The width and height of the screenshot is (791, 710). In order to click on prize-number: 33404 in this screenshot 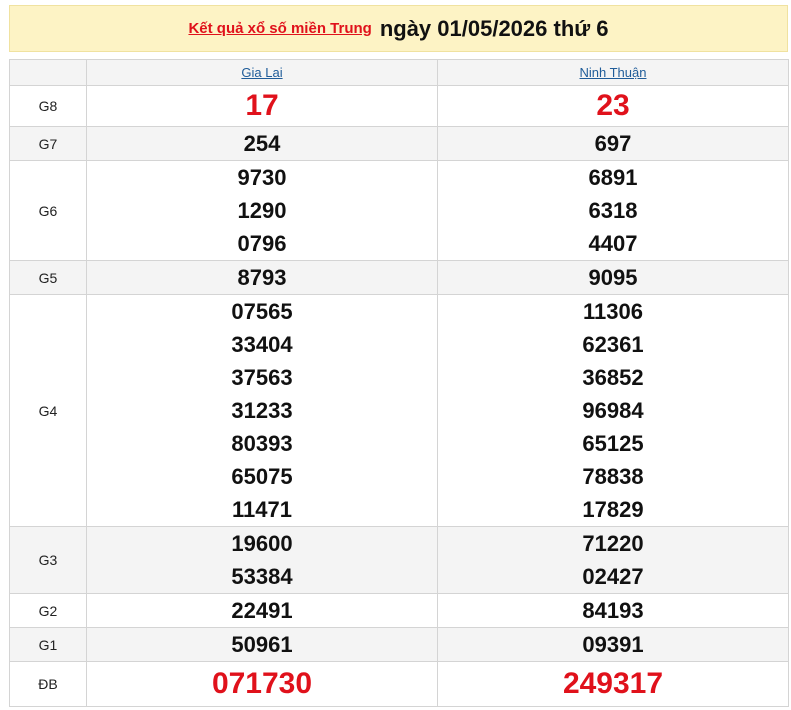, I will do `click(262, 344)`.